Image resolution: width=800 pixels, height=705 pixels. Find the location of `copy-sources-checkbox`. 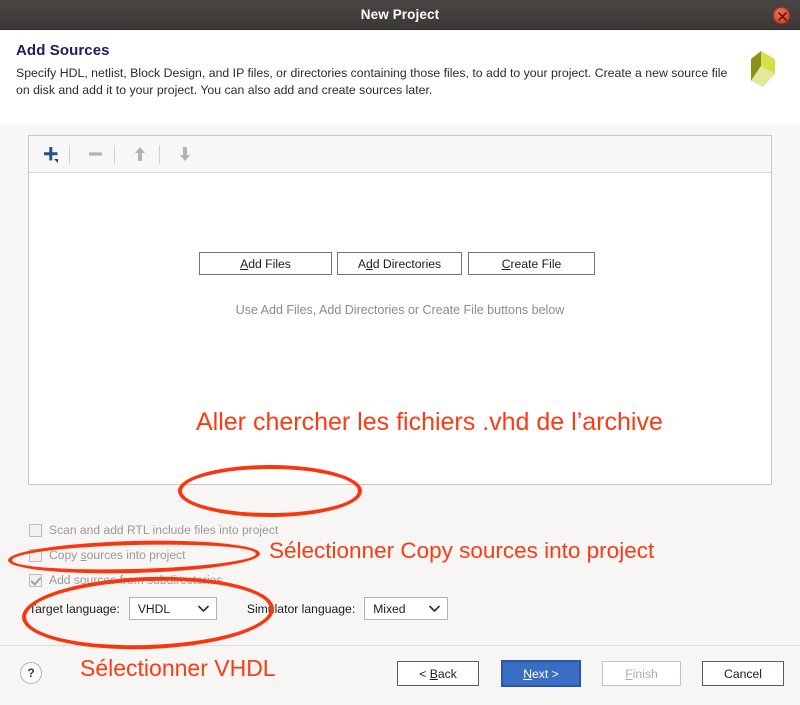

copy-sources-checkbox is located at coordinates (35, 555).